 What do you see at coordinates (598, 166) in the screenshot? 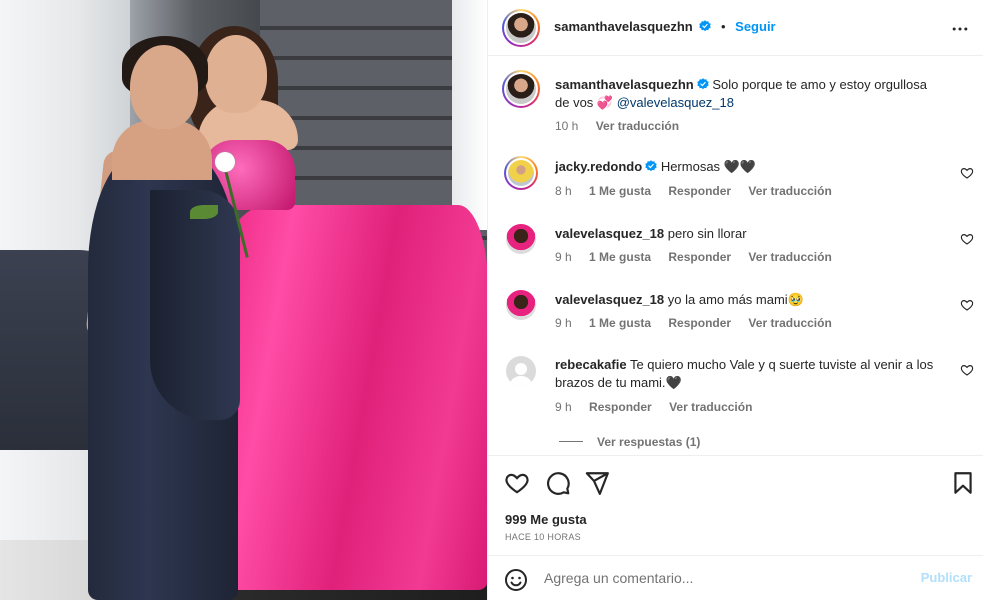
I see `comment-username: jacky.redondo` at bounding box center [598, 166].